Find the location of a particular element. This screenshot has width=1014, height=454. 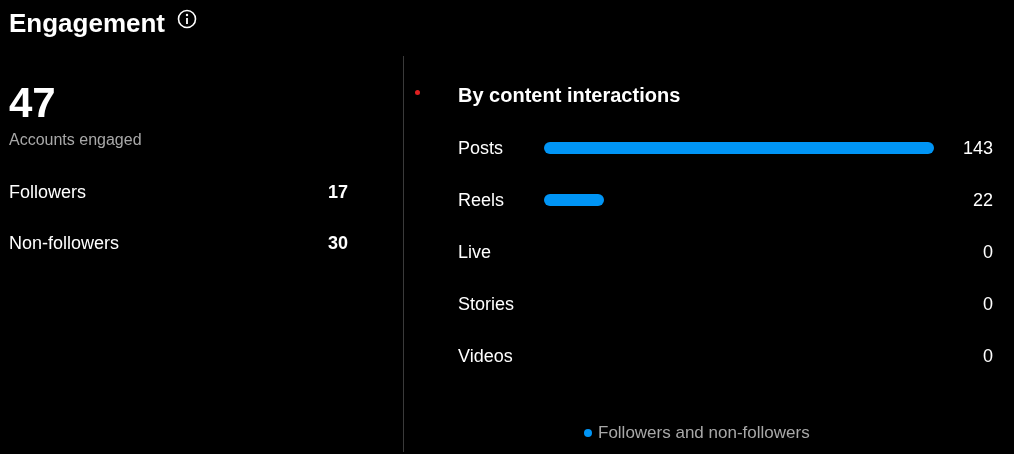

breakdown-value: 30 is located at coordinates (337, 243).